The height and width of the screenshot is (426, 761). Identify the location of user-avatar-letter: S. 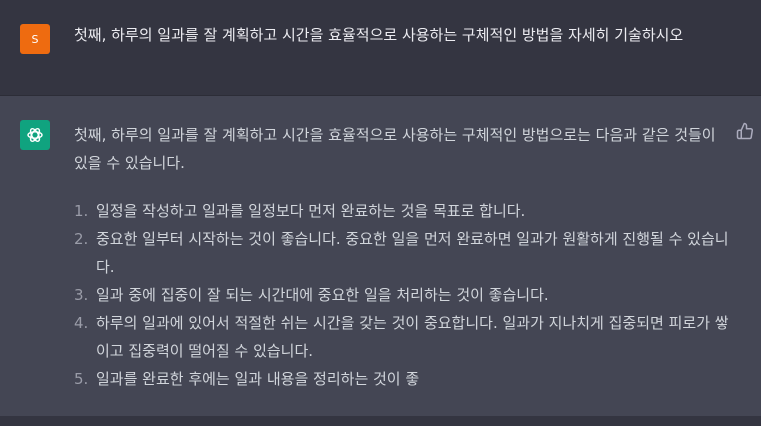
(35, 39).